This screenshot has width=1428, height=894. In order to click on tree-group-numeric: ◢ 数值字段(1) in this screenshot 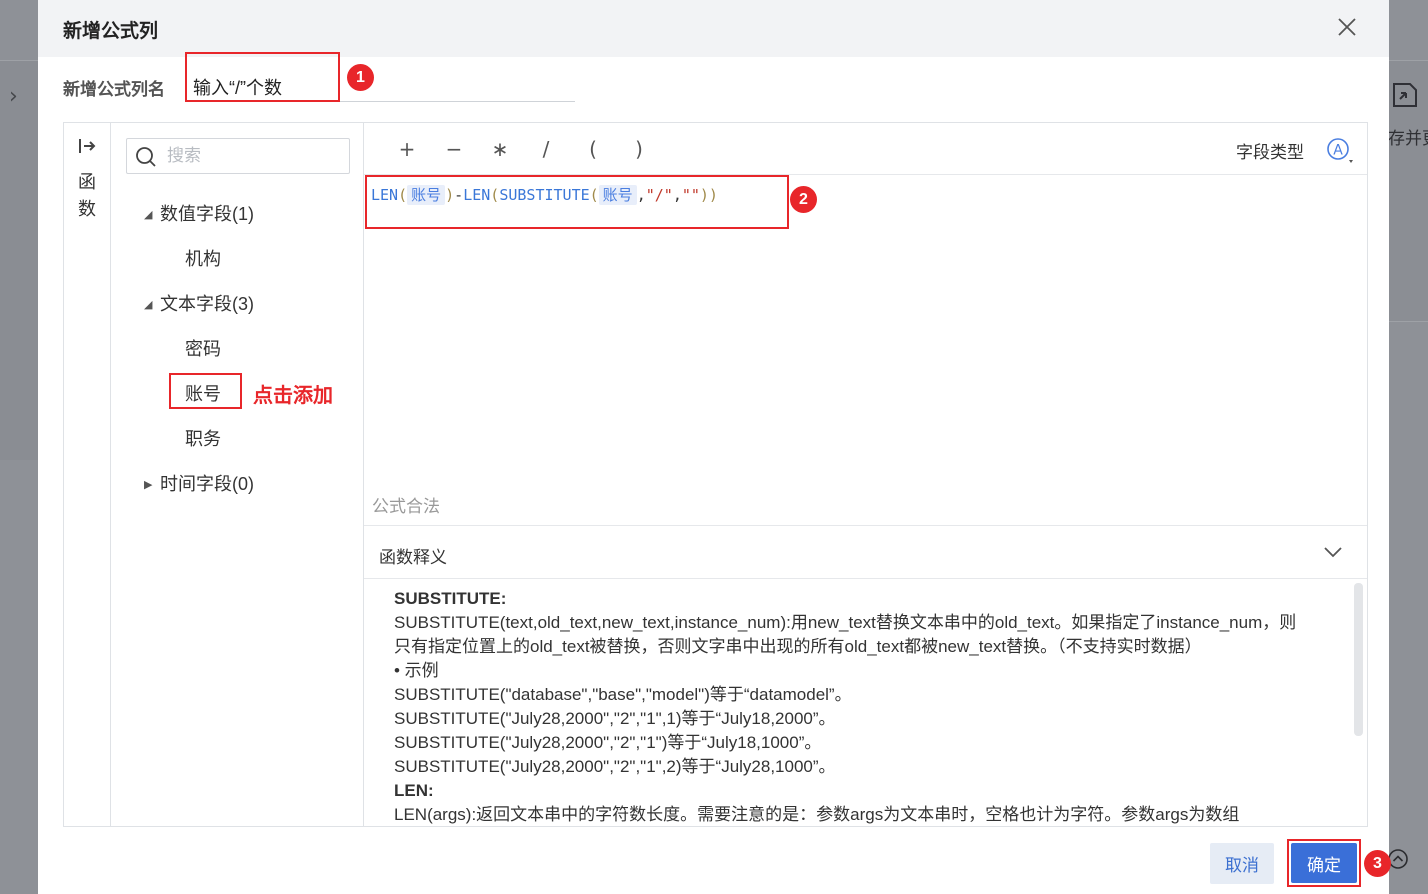, I will do `click(199, 213)`.